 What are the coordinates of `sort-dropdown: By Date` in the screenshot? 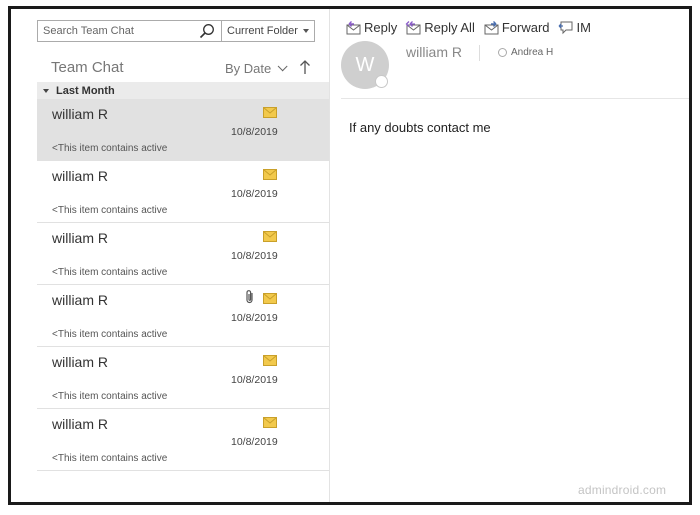 It's located at (256, 68).